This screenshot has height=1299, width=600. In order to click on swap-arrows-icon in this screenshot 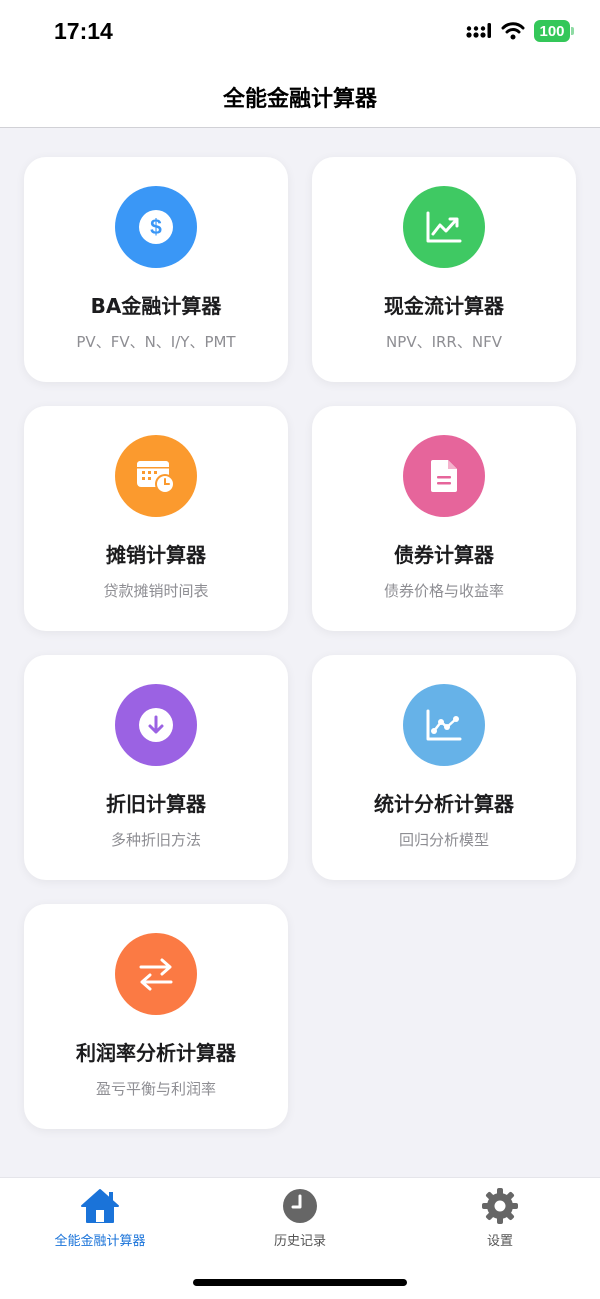, I will do `click(156, 974)`.